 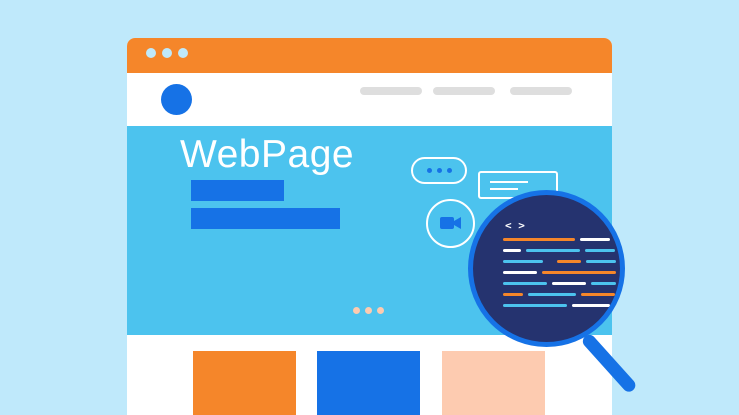 I want to click on hero-placeholder-bar-short, so click(x=237, y=190).